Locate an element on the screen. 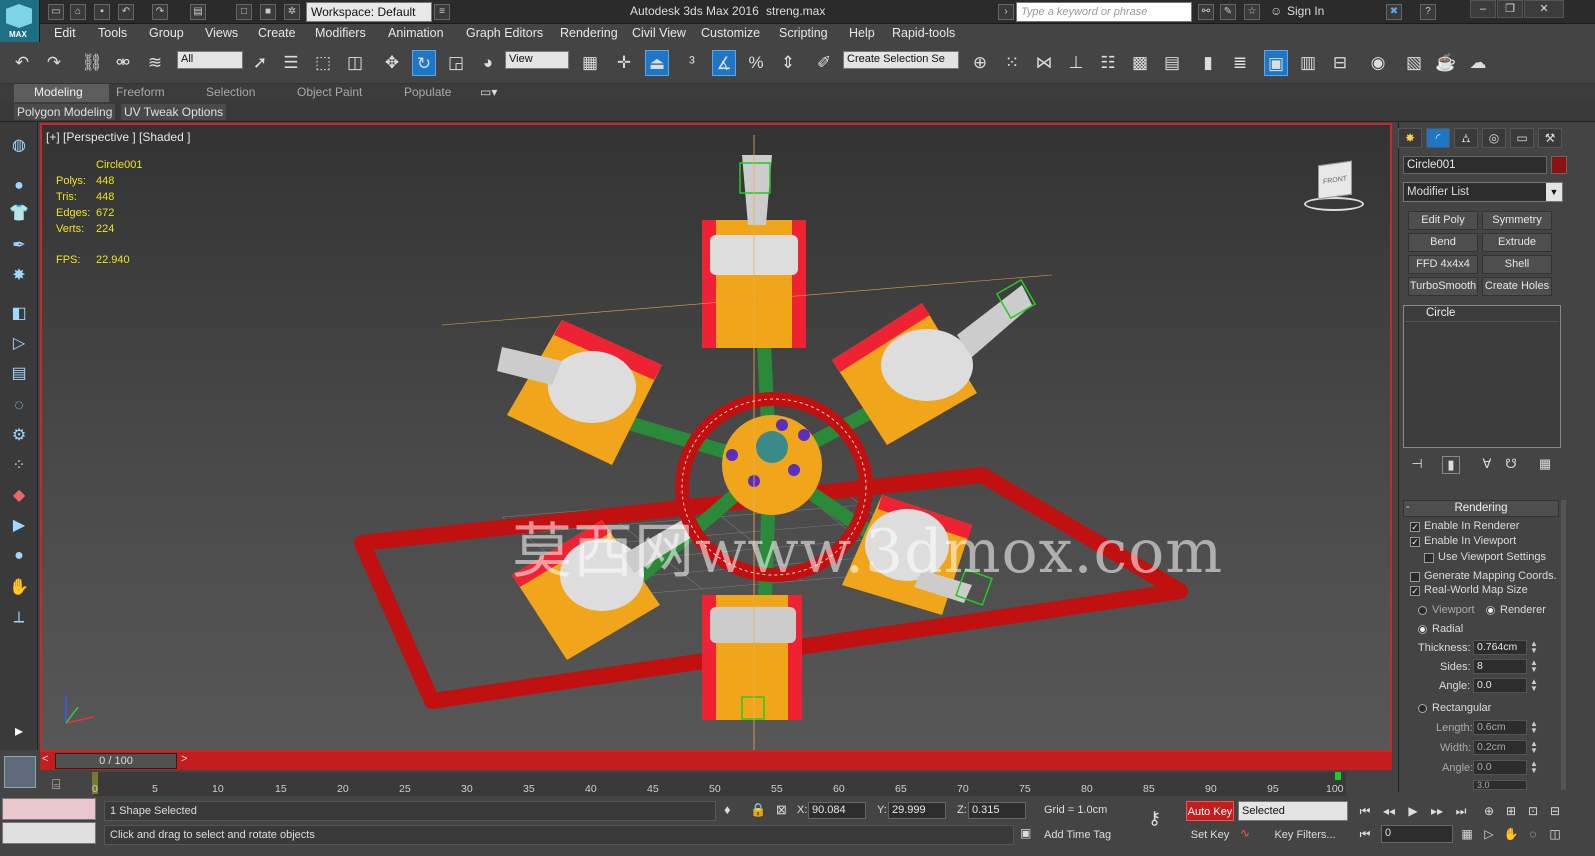  modify-tab-icon: ◜ is located at coordinates (1438, 138).